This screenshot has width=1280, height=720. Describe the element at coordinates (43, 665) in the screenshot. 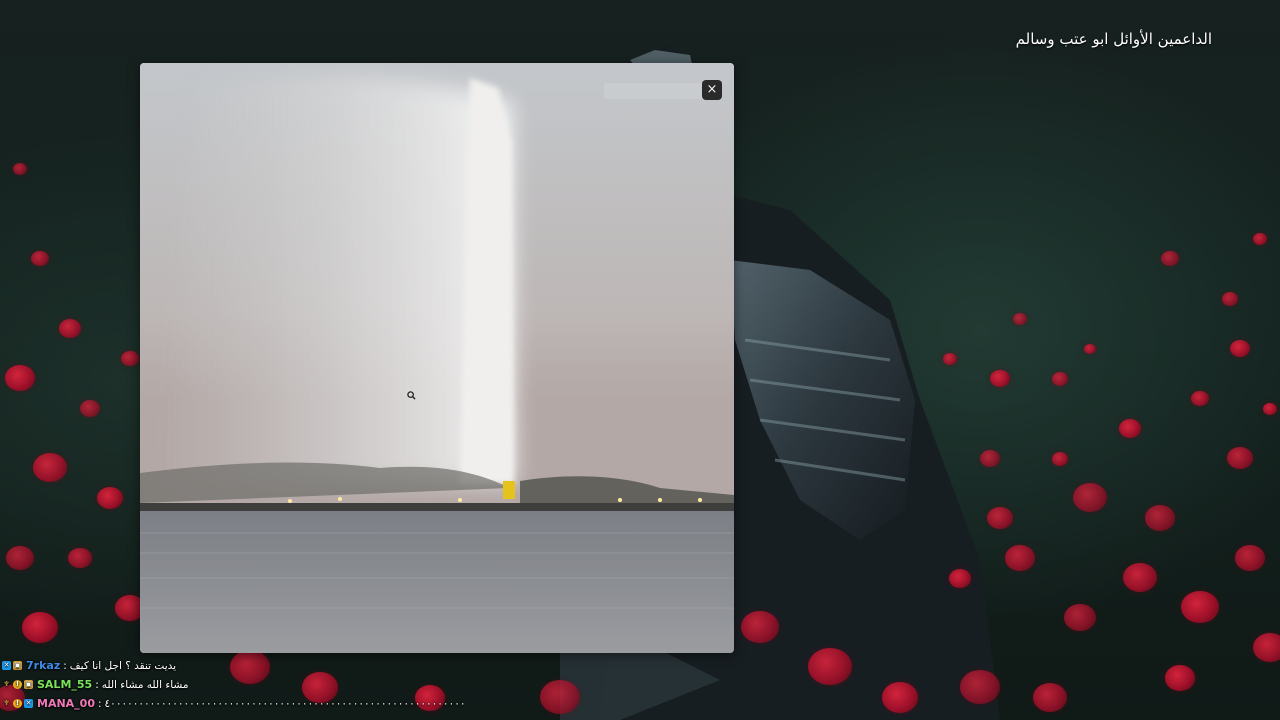

I see `chat-username: 7rkaz` at that location.